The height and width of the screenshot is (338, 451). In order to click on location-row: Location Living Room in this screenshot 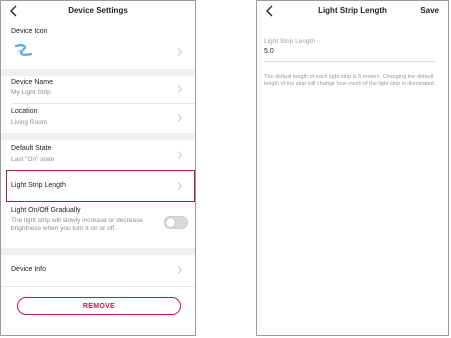, I will do `click(98, 118)`.